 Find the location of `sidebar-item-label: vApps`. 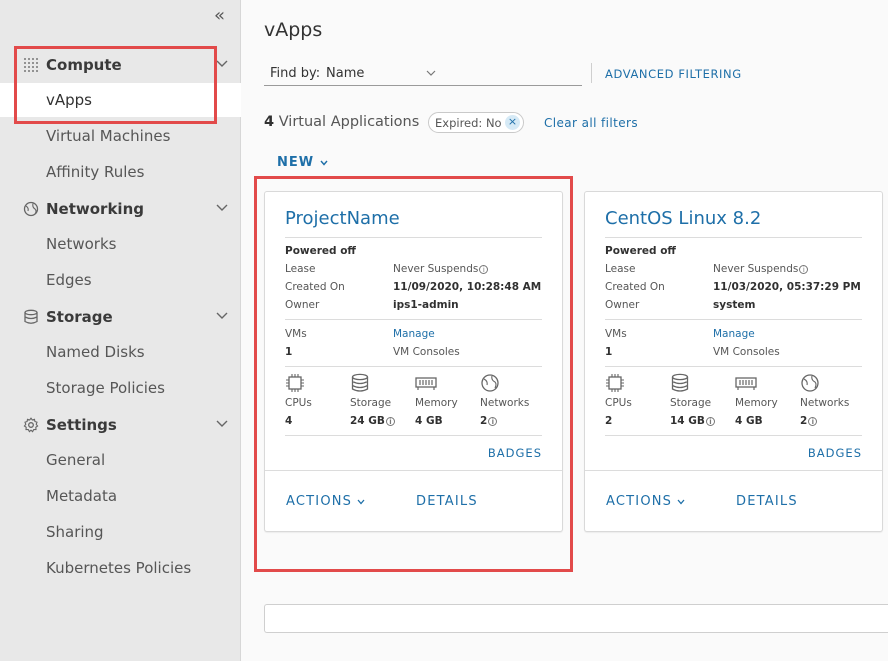

sidebar-item-label: vApps is located at coordinates (69, 100).